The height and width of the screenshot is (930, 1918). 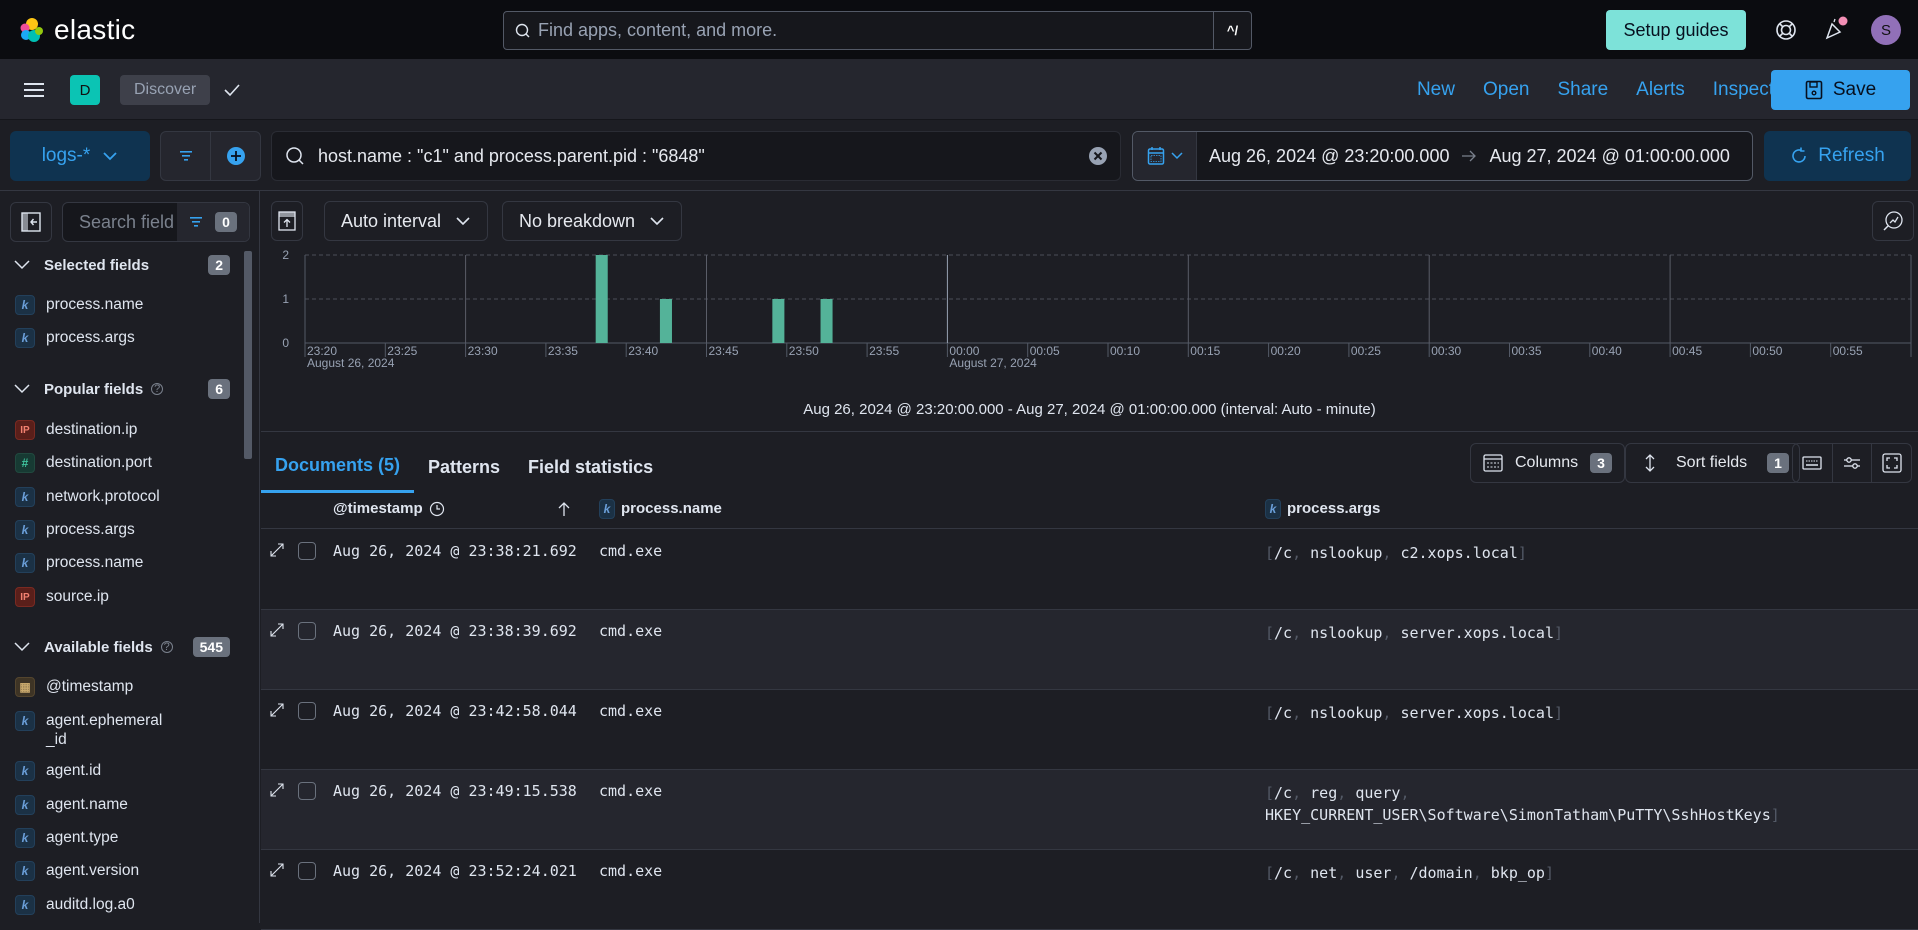 What do you see at coordinates (100, 771) in the screenshot?
I see `field-item: k agent.id` at bounding box center [100, 771].